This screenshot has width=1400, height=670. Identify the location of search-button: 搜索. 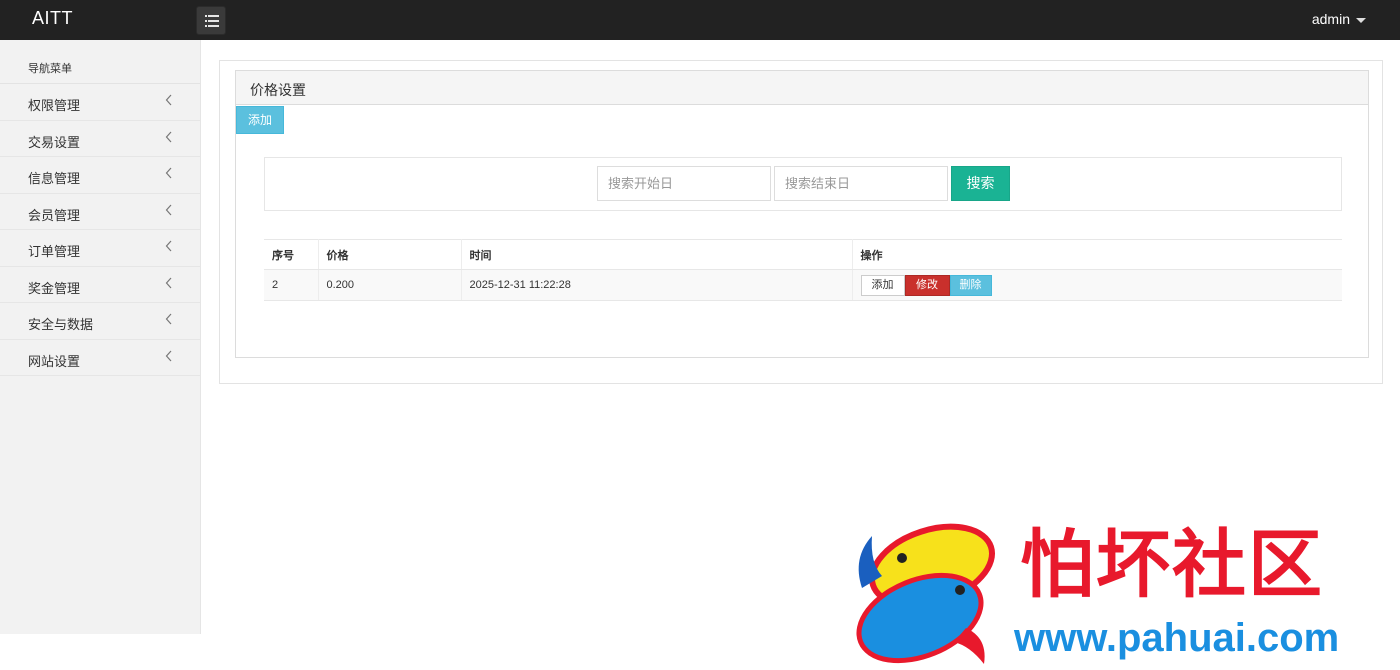
(980, 183).